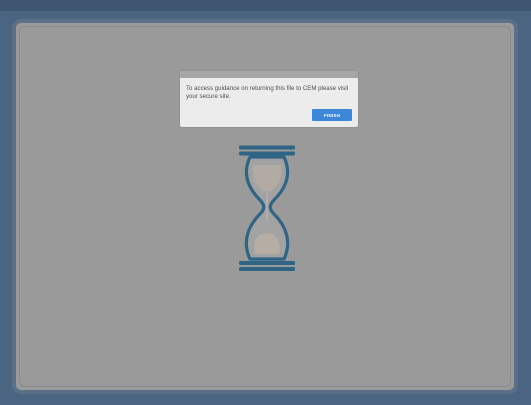  What do you see at coordinates (267, 153) in the screenshot?
I see `hourglass-top-cap-lower` at bounding box center [267, 153].